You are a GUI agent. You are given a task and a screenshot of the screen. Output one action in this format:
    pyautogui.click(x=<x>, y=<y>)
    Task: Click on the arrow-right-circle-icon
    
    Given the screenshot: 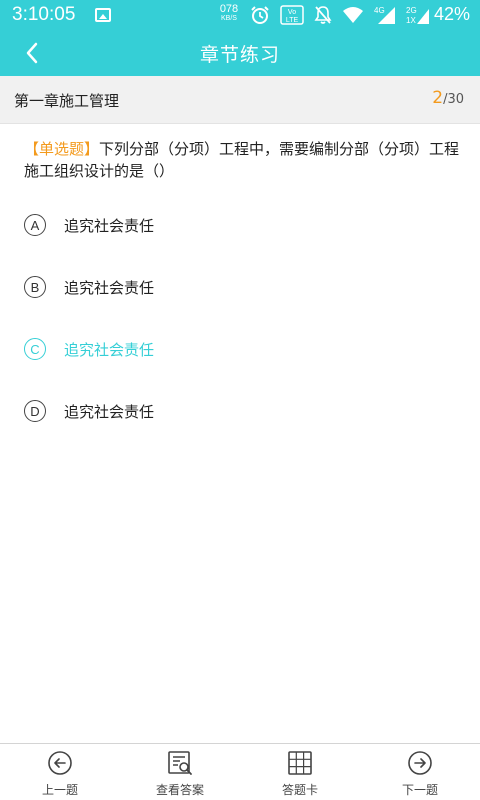 What is the action you would take?
    pyautogui.click(x=420, y=763)
    